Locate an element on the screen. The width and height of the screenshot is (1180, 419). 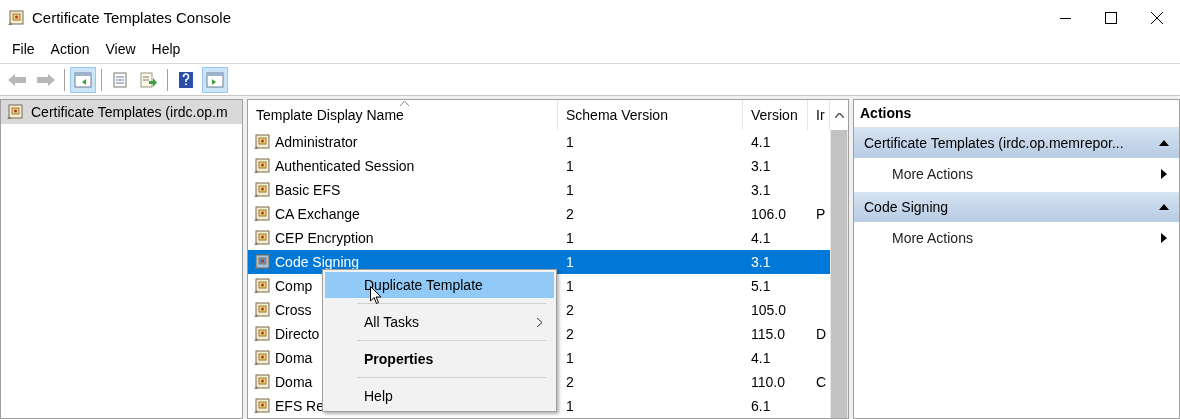
column-header: Version is located at coordinates (775, 115).